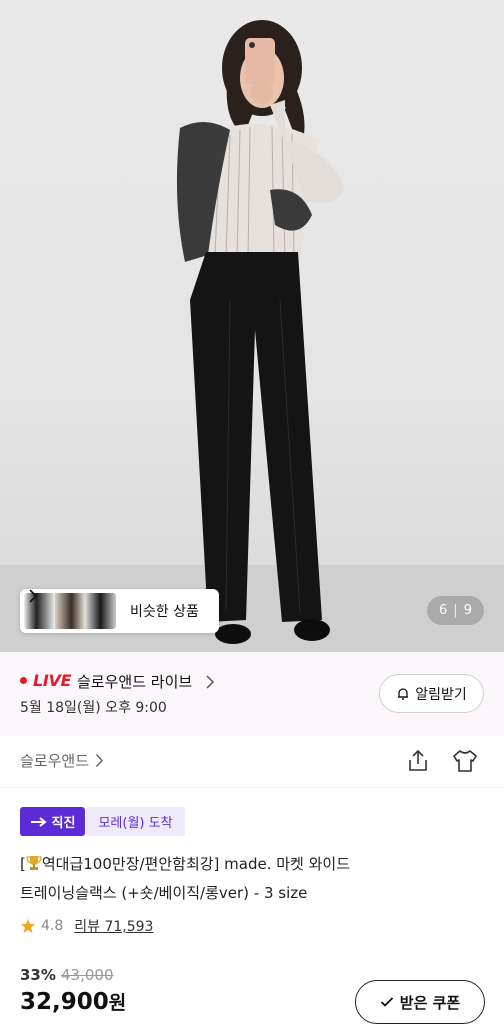 The height and width of the screenshot is (1024, 504). I want to click on sale-price-value: 32,900, so click(64, 1002).